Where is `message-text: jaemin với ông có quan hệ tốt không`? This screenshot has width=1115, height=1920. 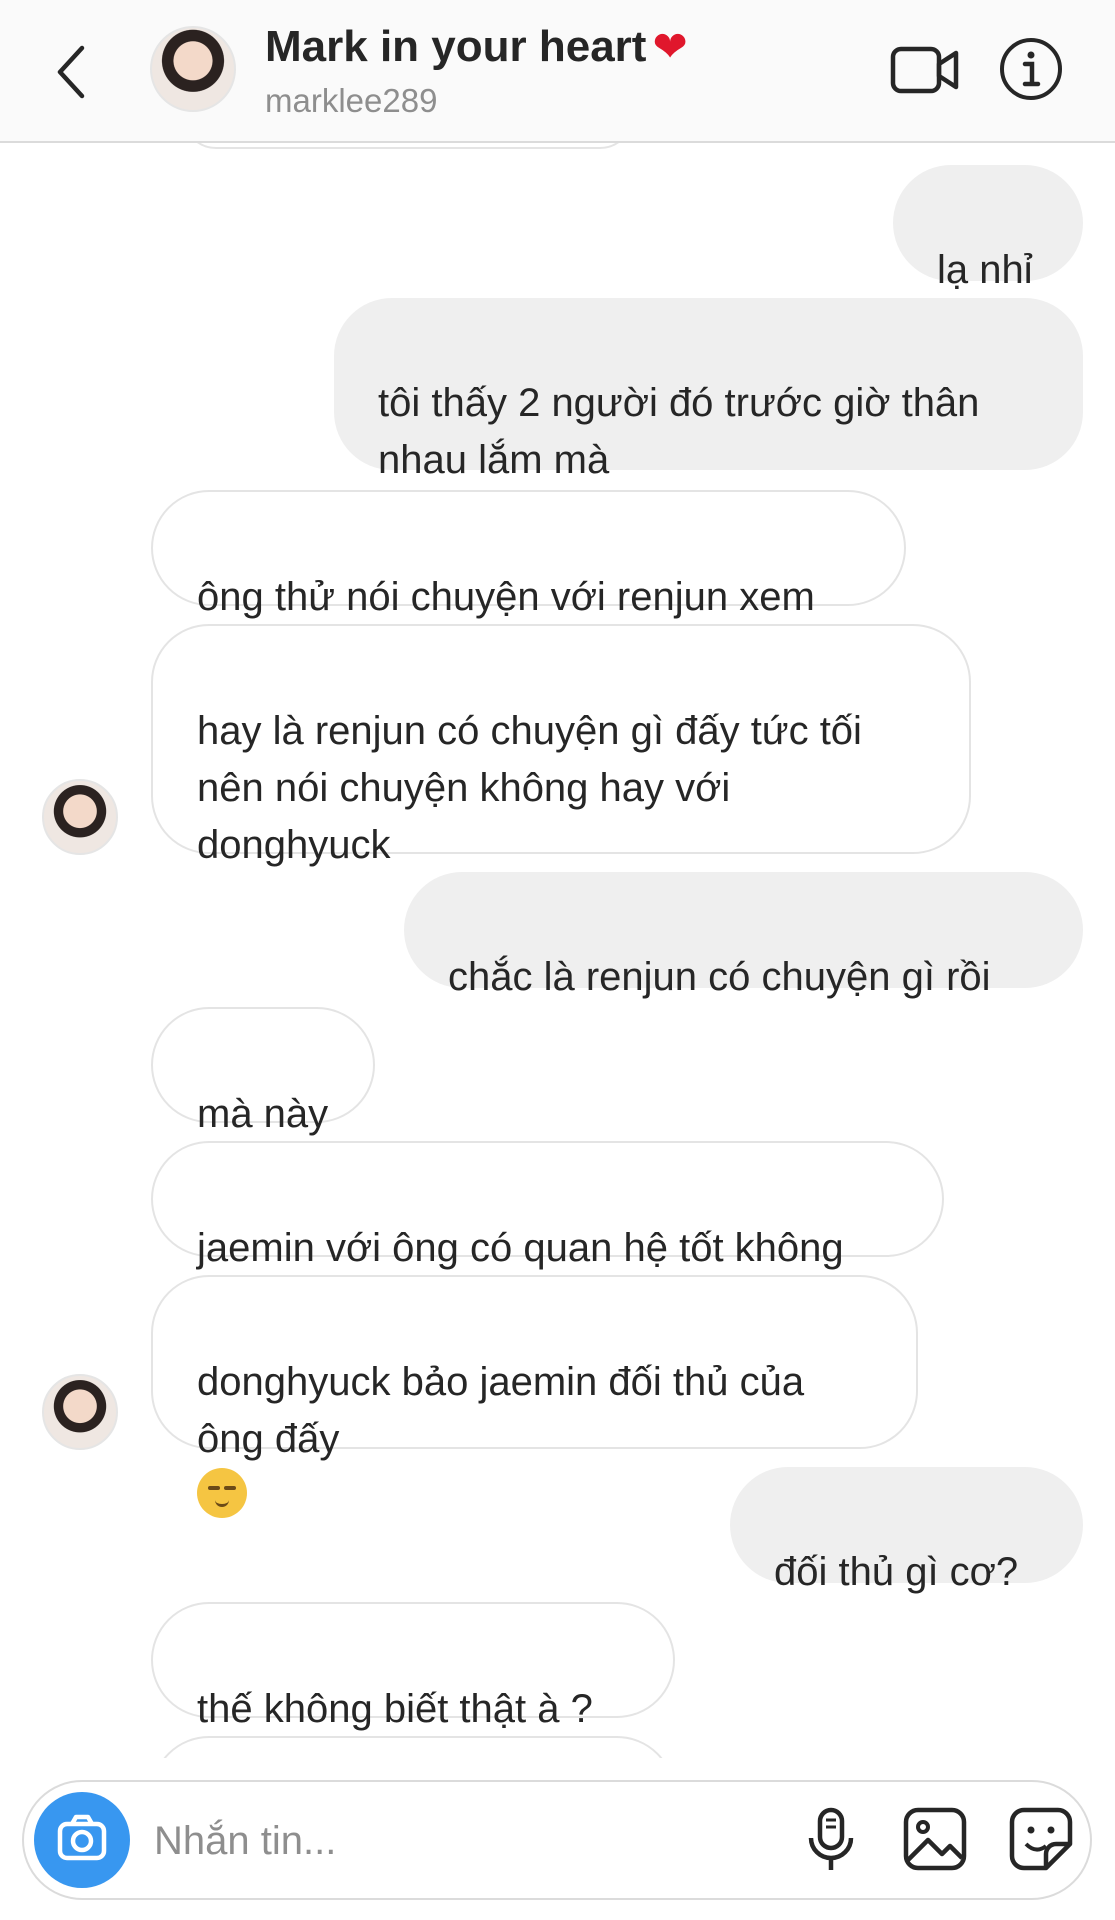
message-text: jaemin với ông có quan hệ tốt không is located at coordinates (520, 1248).